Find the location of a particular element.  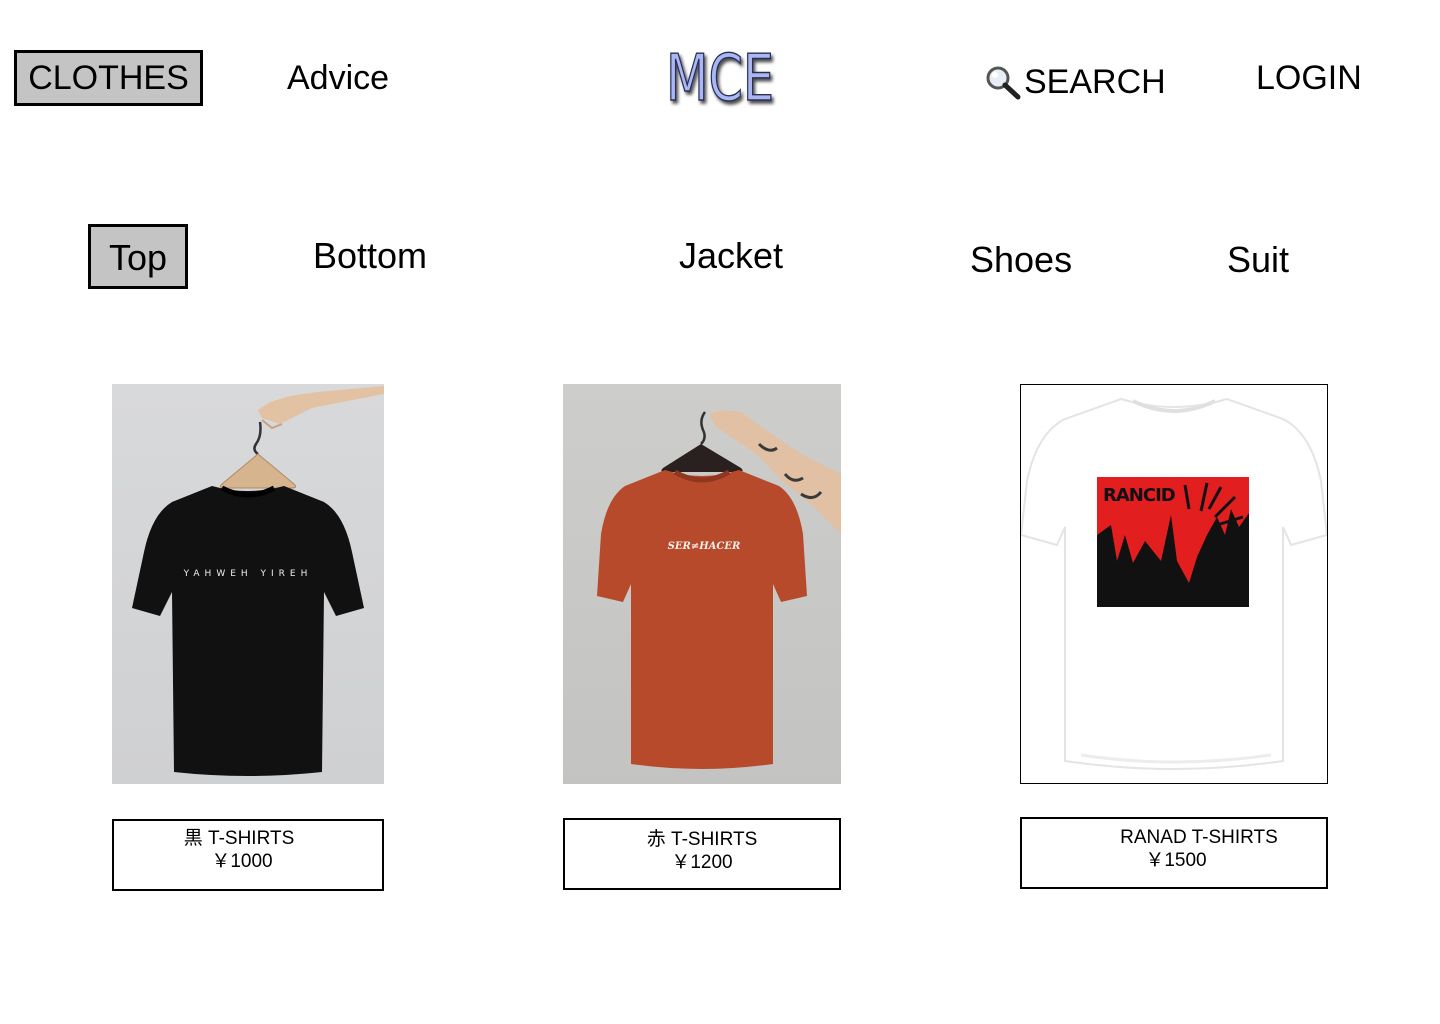

product-label: 黒 T-SHIRTS ￥1000 is located at coordinates (248, 855).